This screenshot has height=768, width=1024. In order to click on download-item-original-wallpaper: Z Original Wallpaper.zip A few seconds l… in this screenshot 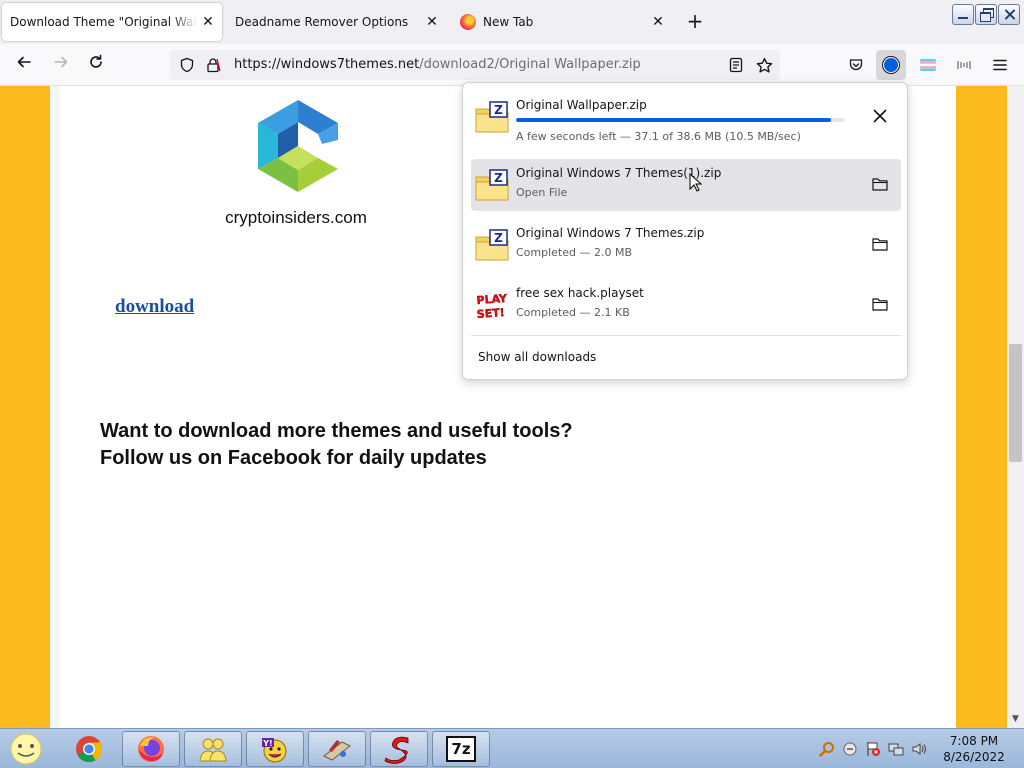, I will do `click(686, 117)`.